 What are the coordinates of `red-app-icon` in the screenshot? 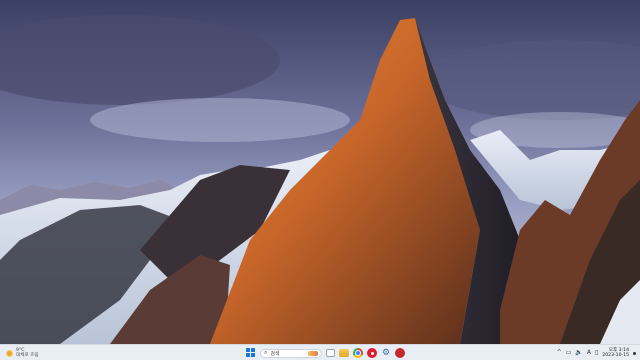 It's located at (372, 353).